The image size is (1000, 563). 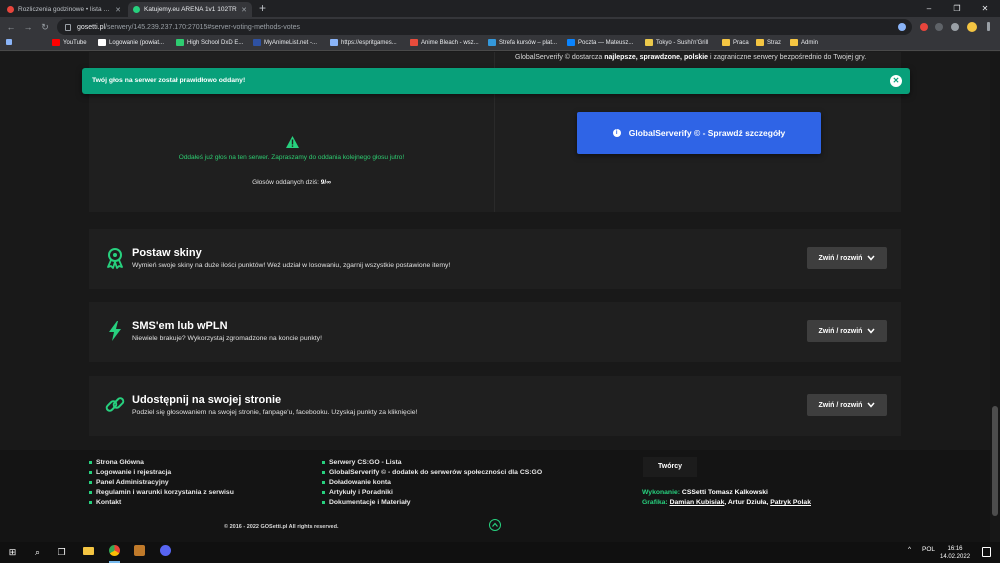 I want to click on footer-link: Strona Główna, so click(x=161, y=462).